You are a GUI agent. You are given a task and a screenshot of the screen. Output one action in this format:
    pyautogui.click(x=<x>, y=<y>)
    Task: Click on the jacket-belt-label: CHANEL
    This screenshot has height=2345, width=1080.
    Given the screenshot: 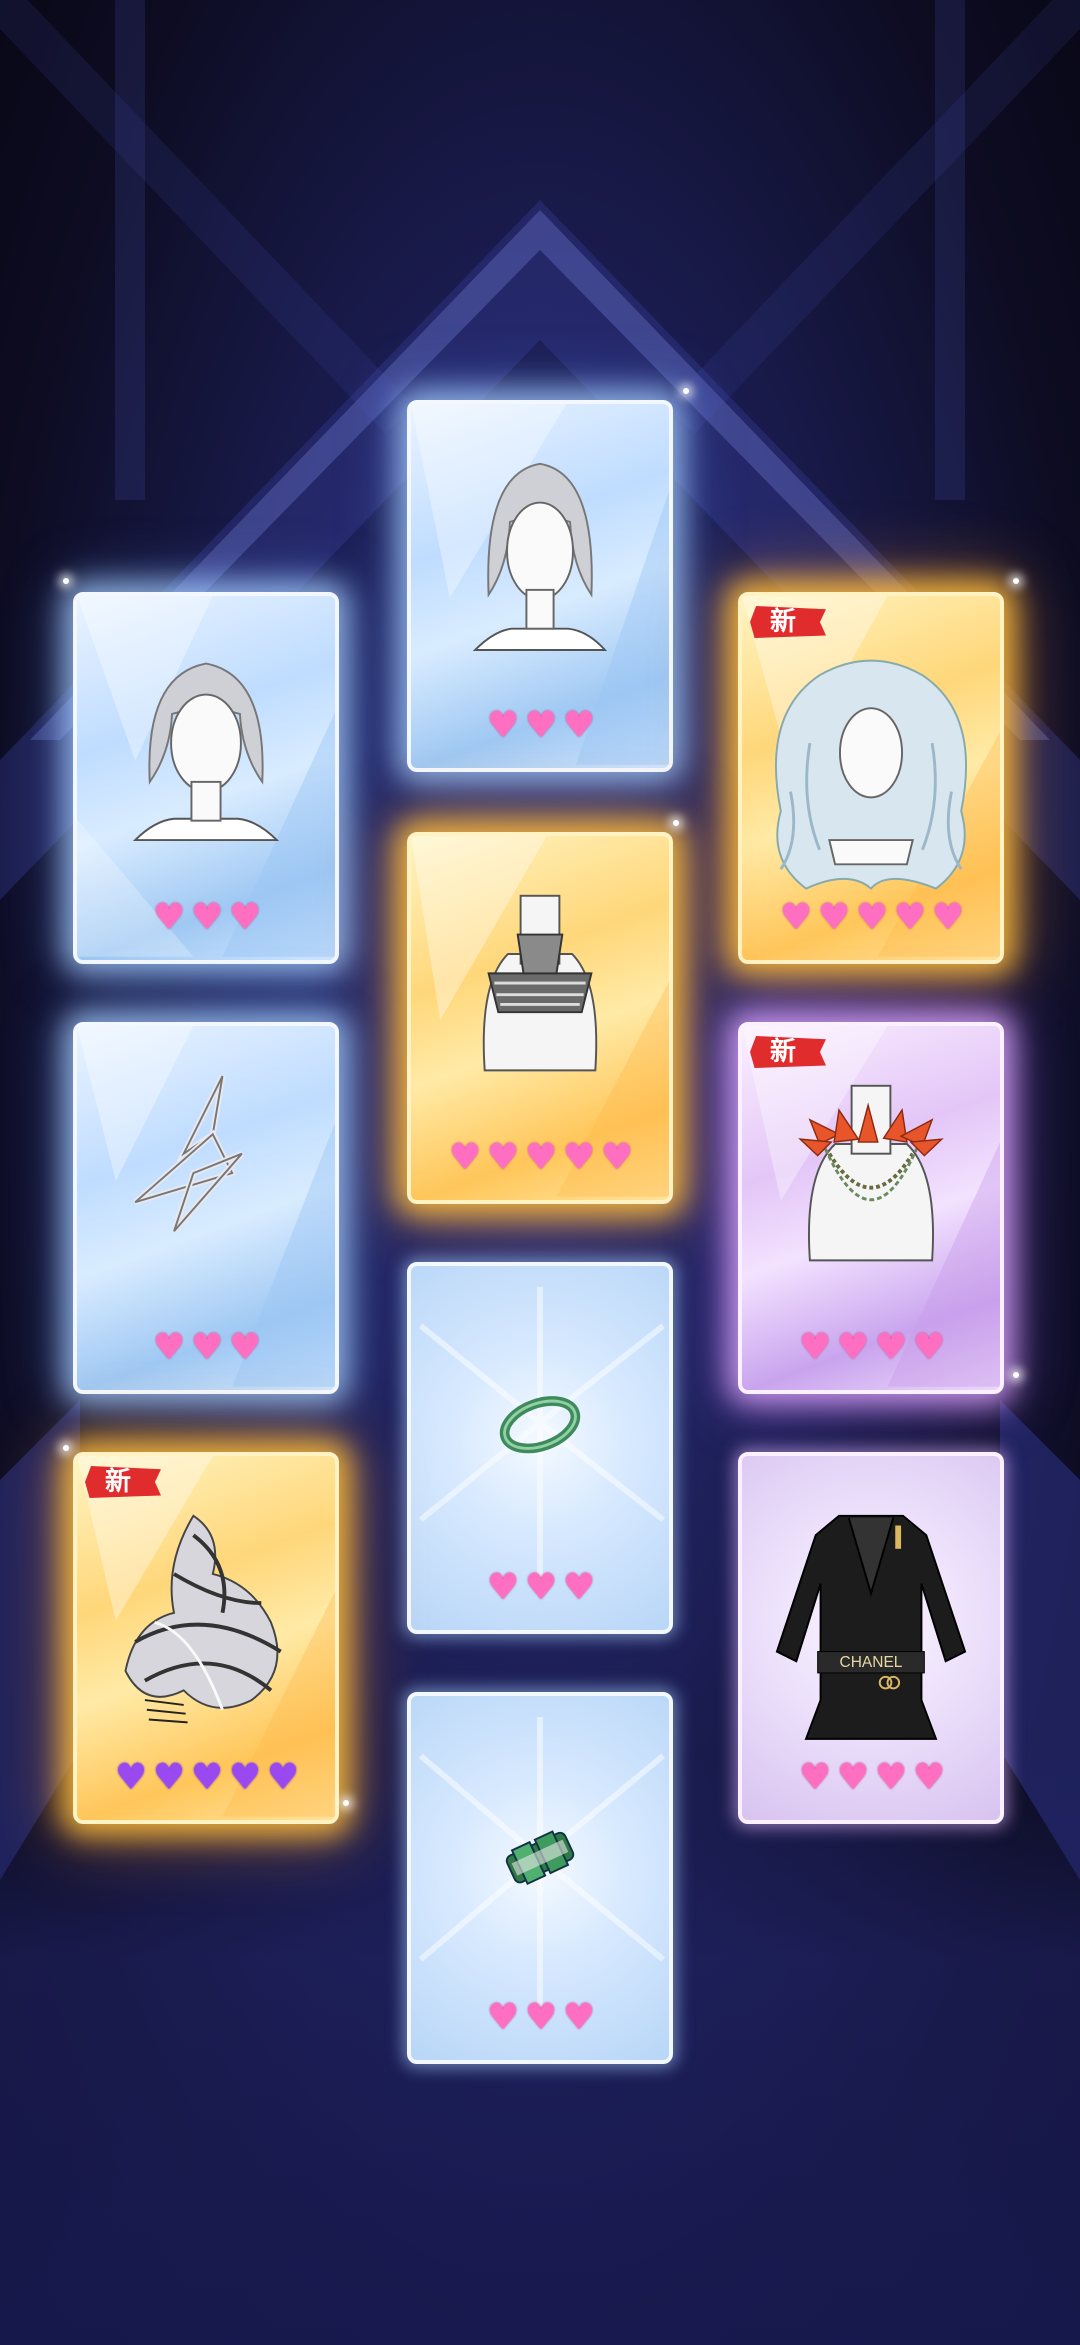 What is the action you would take?
    pyautogui.click(x=871, y=1662)
    